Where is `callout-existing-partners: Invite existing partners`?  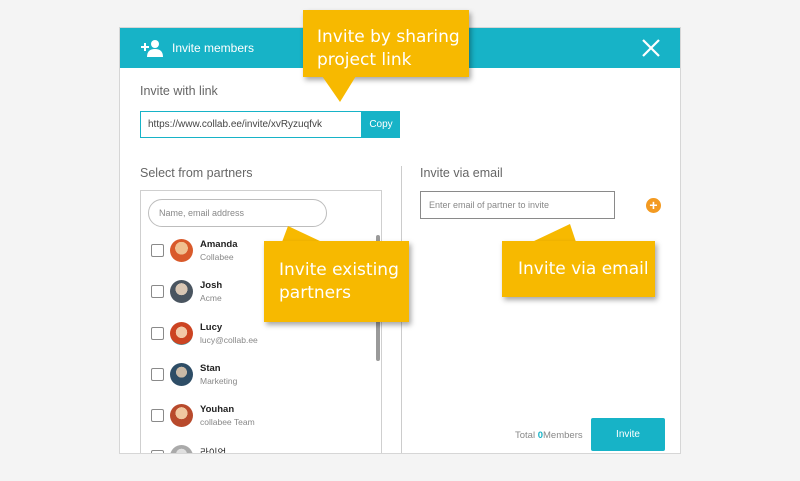 callout-existing-partners: Invite existing partners is located at coordinates (336, 281).